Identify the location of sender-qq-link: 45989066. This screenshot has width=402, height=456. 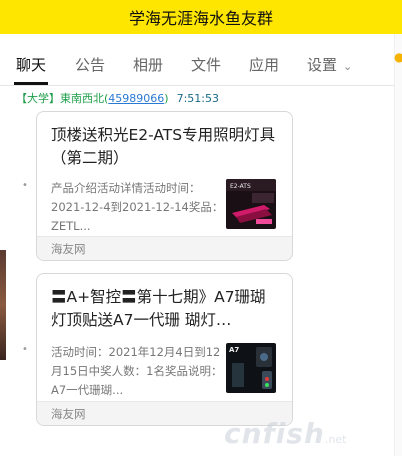
(136, 98).